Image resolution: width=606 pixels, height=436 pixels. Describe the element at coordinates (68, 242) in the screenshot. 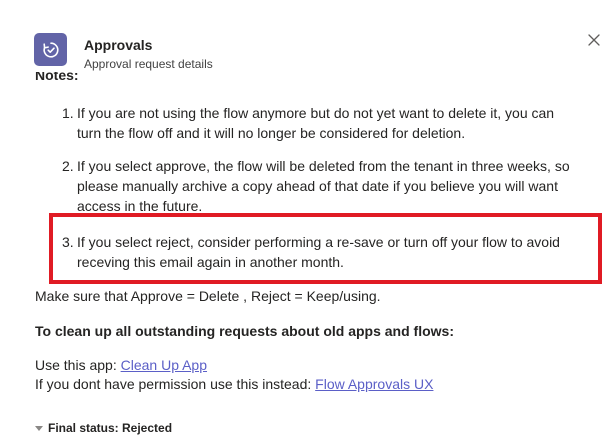

I see `note-number: 3.` at that location.